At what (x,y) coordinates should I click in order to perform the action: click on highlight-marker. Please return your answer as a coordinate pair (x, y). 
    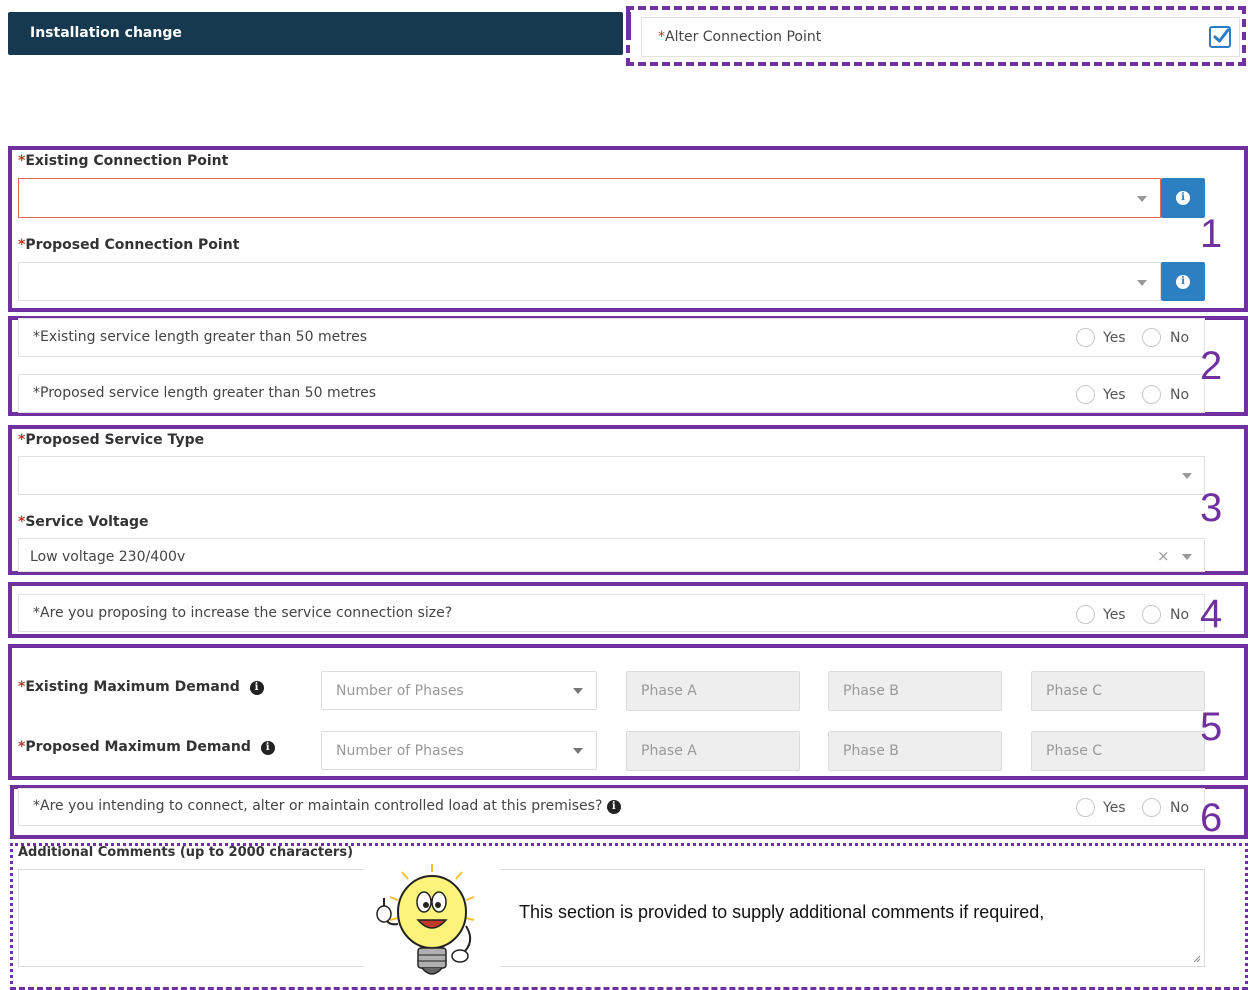
    Looking at the image, I should click on (628, 26).